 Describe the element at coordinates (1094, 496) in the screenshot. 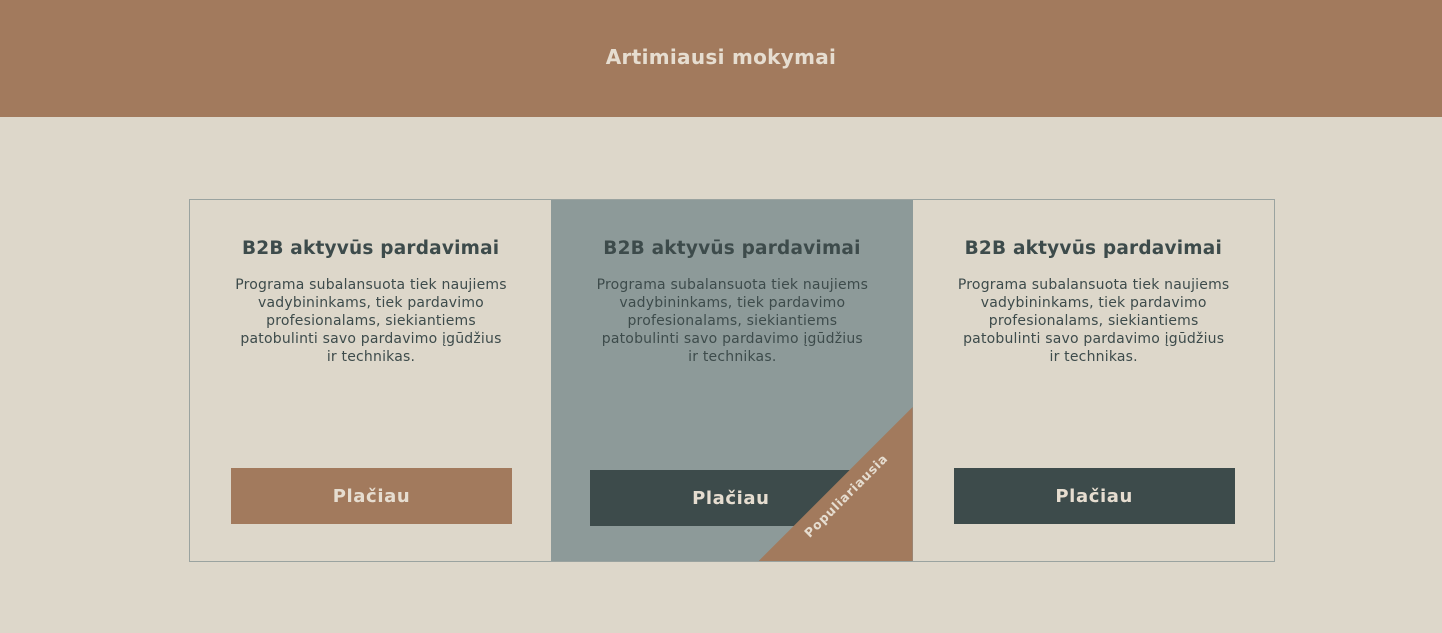

I see `more-info-button-3: Plačiau` at that location.